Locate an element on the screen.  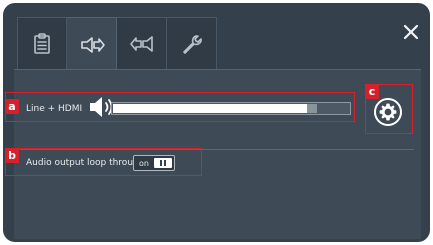
tab-strip is located at coordinates (117, 44).